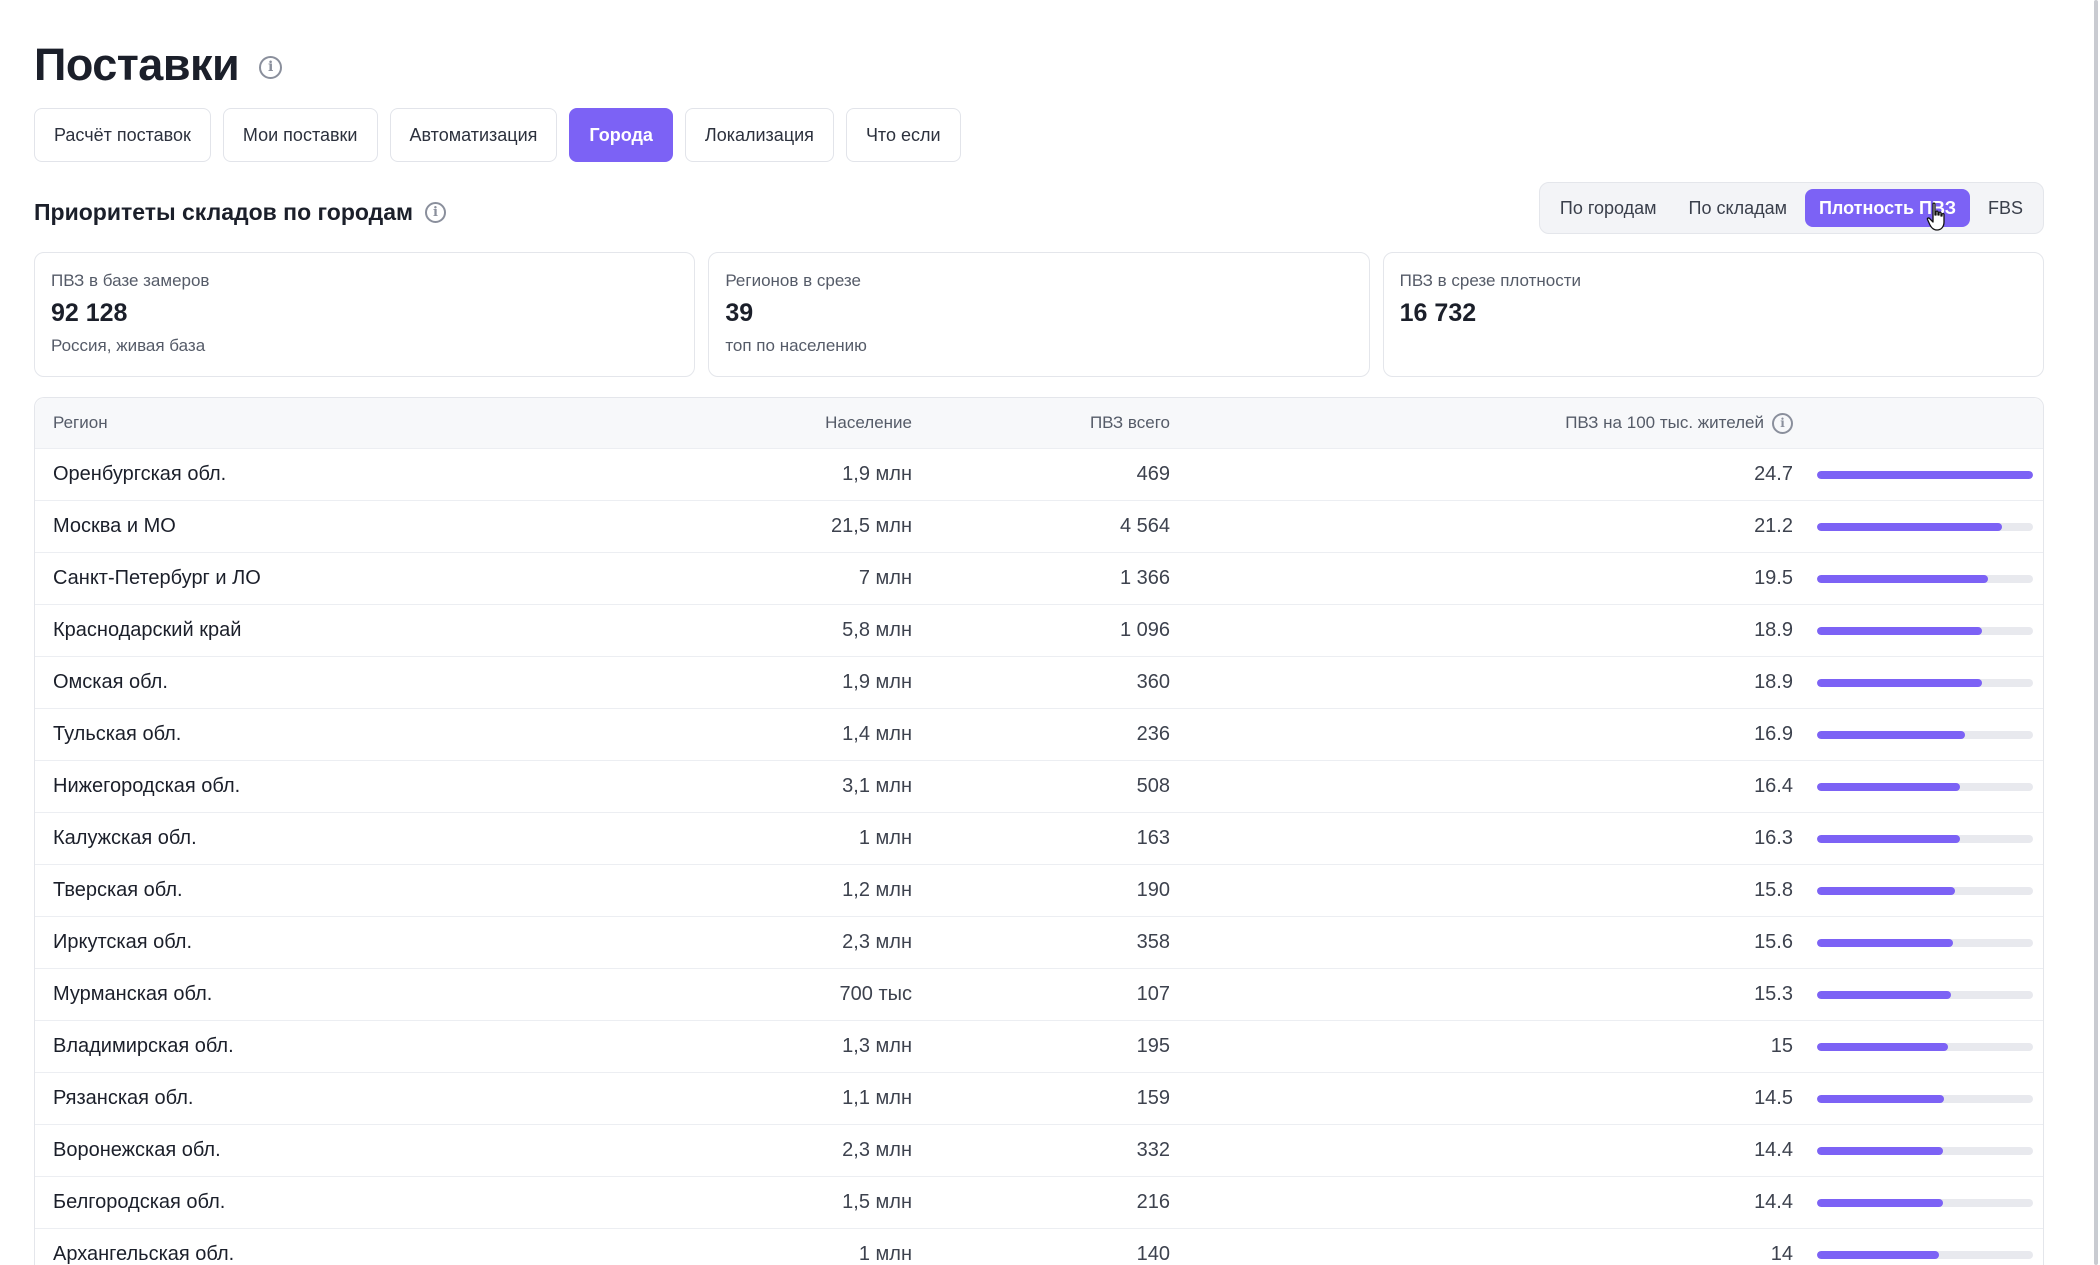 This screenshot has height=1265, width=2100. What do you see at coordinates (877, 630) in the screenshot?
I see `population-cell: 5,8 млн` at bounding box center [877, 630].